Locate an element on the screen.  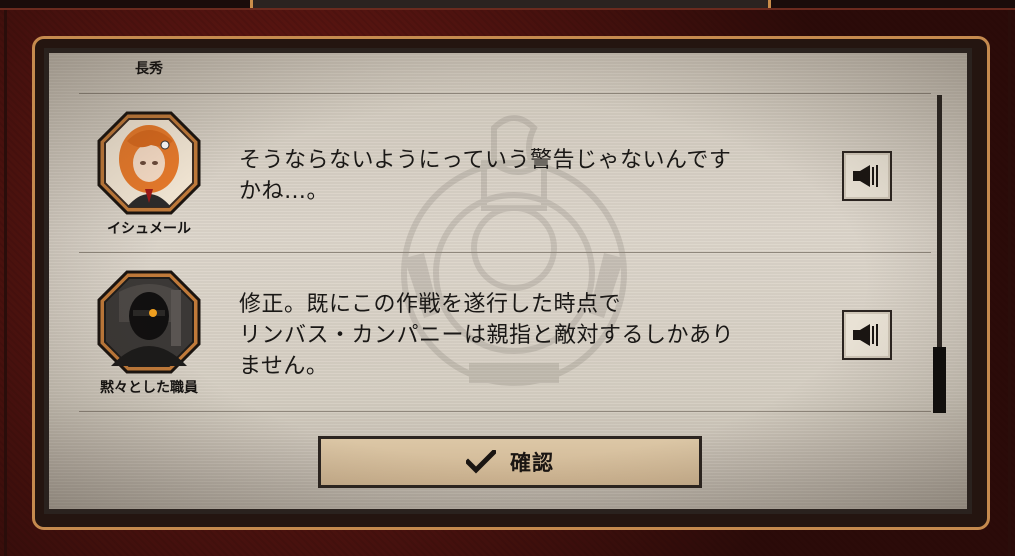
scrollbar-thumb is located at coordinates (939, 380).